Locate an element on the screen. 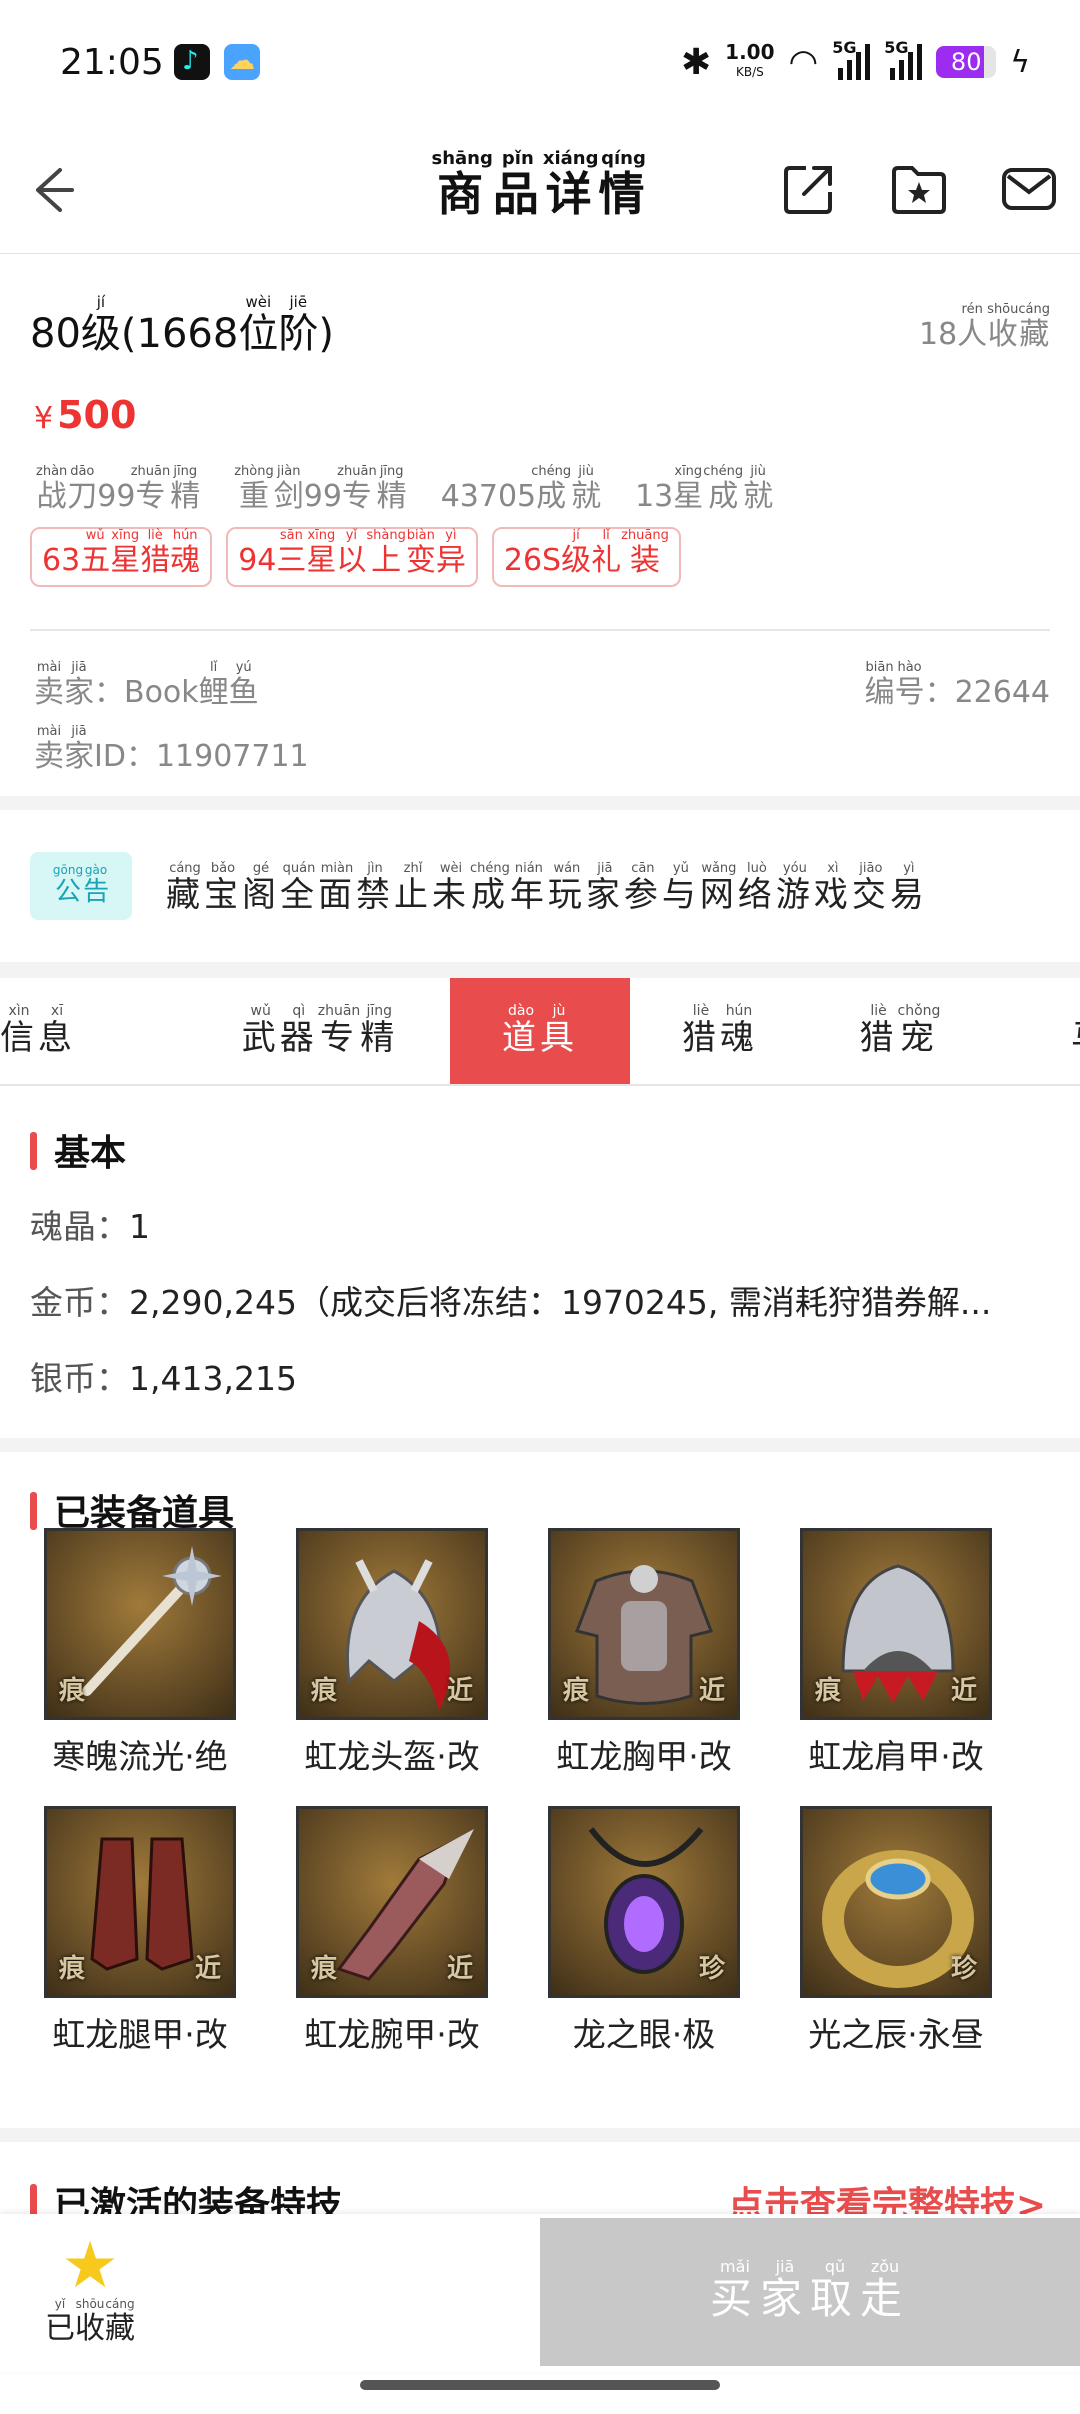  equipped-item: 珍龙之眼·极 is located at coordinates (644, 1931).